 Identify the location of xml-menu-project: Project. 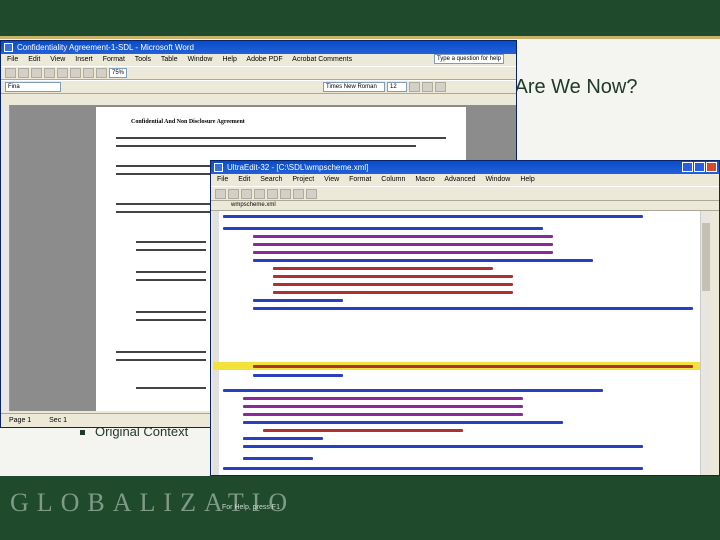
(303, 179).